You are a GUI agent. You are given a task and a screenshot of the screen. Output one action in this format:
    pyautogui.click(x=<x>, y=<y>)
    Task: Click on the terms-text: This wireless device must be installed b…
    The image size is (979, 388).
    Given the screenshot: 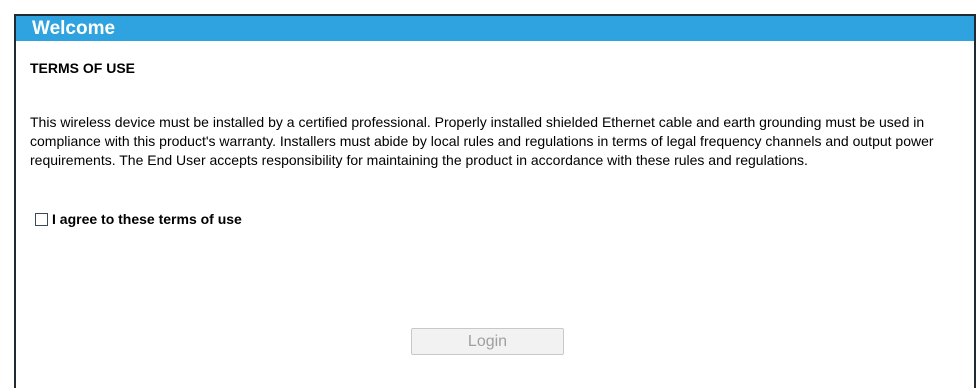 What is the action you would take?
    pyautogui.click(x=482, y=141)
    